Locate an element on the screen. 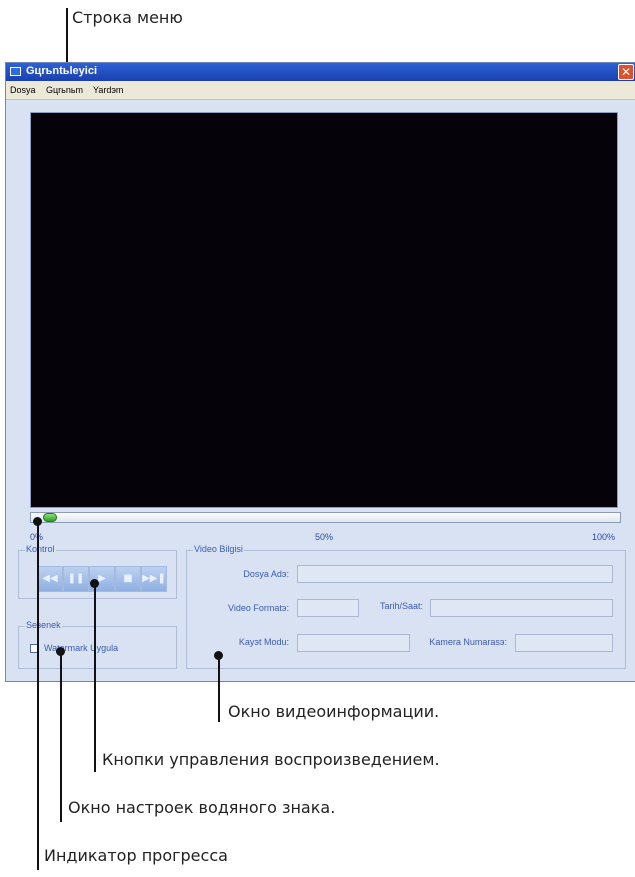 The height and width of the screenshot is (877, 635). camera-number-label: Kamera Numarasэ: is located at coordinates (468, 642).